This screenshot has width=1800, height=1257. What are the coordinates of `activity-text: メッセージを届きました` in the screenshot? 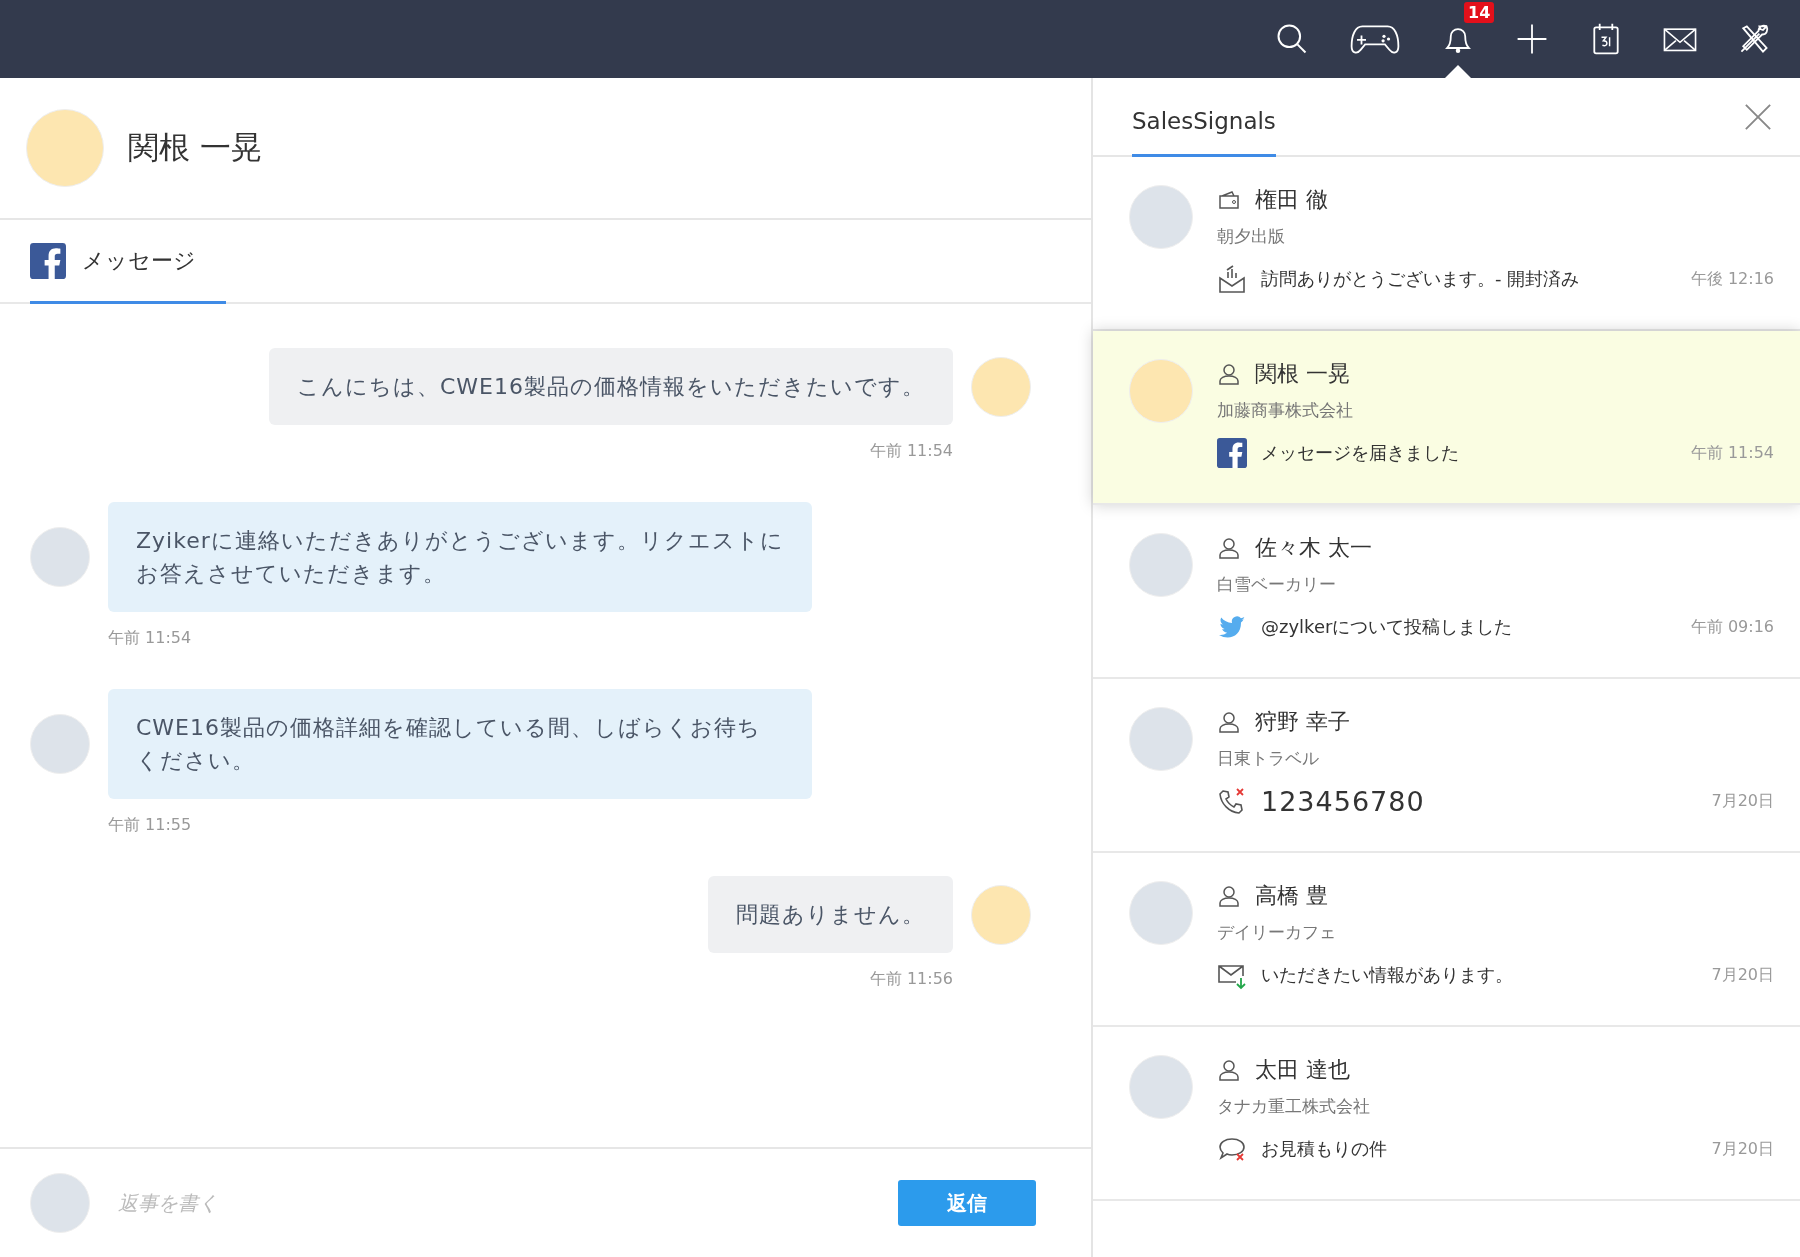 It's located at (1360, 453).